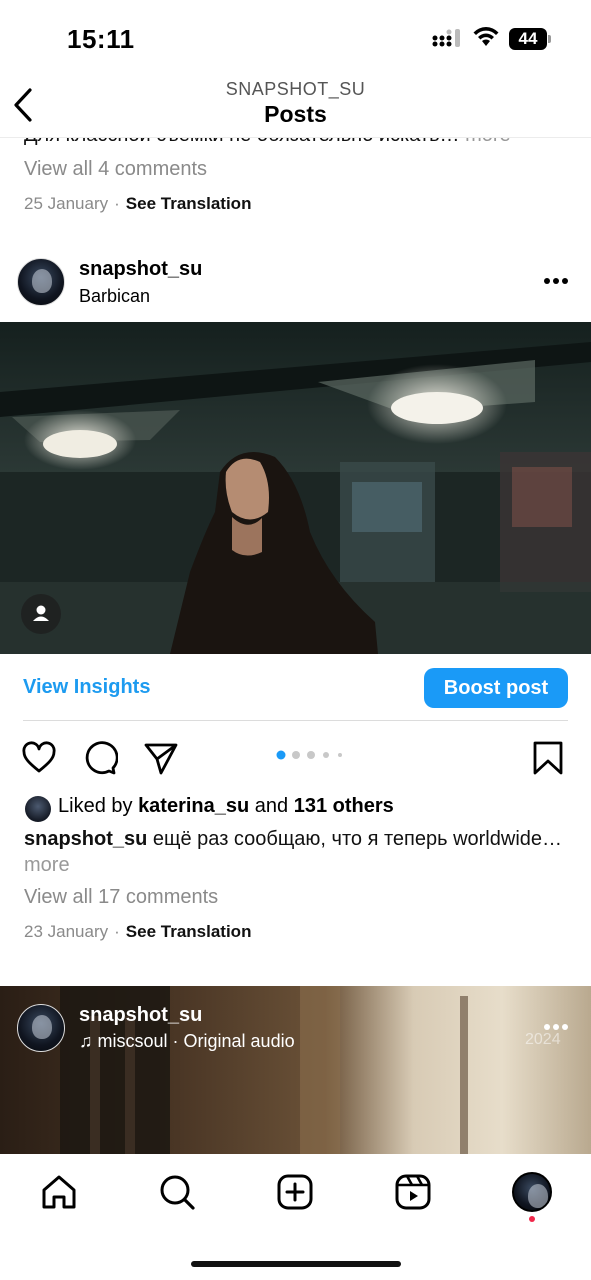  What do you see at coordinates (41, 282) in the screenshot?
I see `avatar` at bounding box center [41, 282].